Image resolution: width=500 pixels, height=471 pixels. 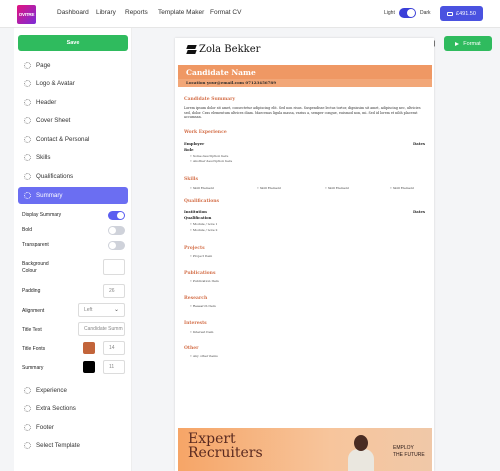 I want to click on person-photo, so click(x=361, y=451).